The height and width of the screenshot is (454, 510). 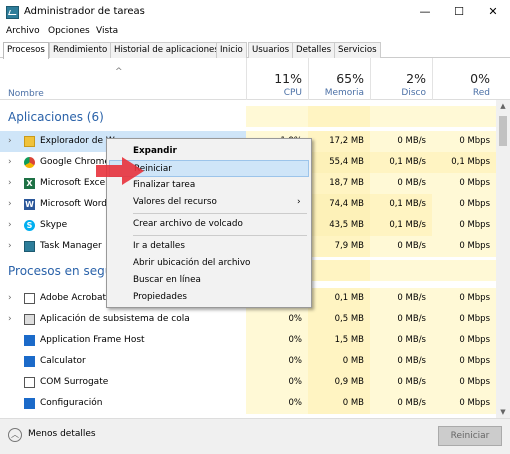 I want to click on menu-archivo: Archivo, so click(x=23, y=31).